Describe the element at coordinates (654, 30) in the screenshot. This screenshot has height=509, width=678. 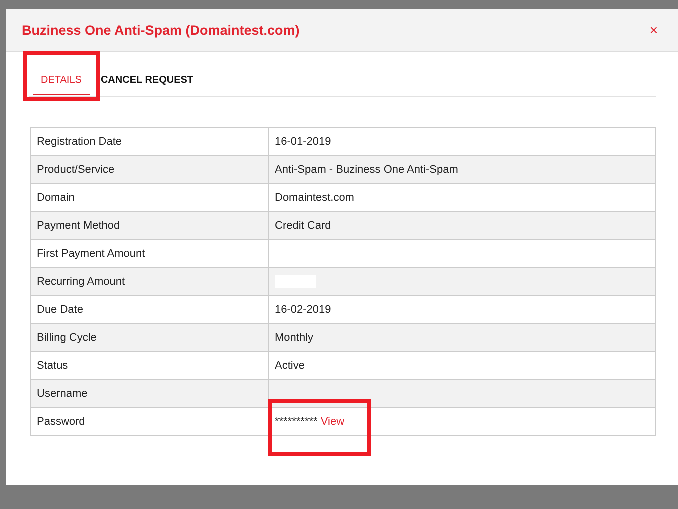
I see `close-button: ×` at that location.